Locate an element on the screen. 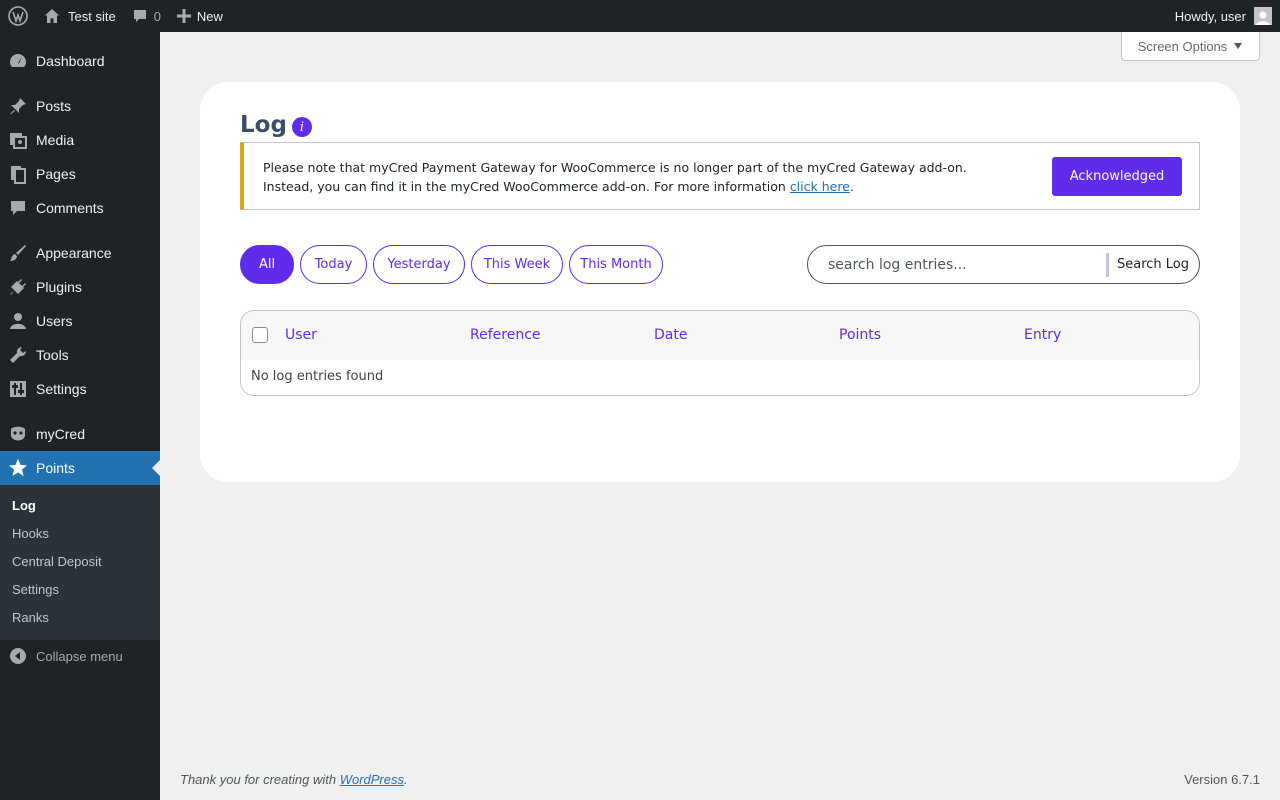 The height and width of the screenshot is (800, 1280). click-here-link: click here is located at coordinates (820, 186).